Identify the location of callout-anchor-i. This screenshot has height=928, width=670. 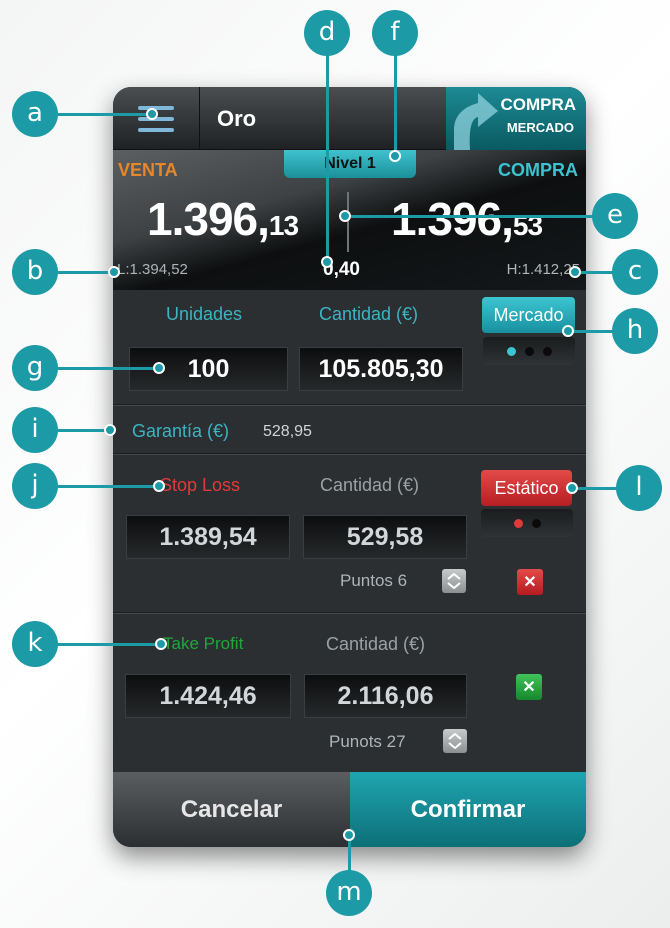
(110, 430).